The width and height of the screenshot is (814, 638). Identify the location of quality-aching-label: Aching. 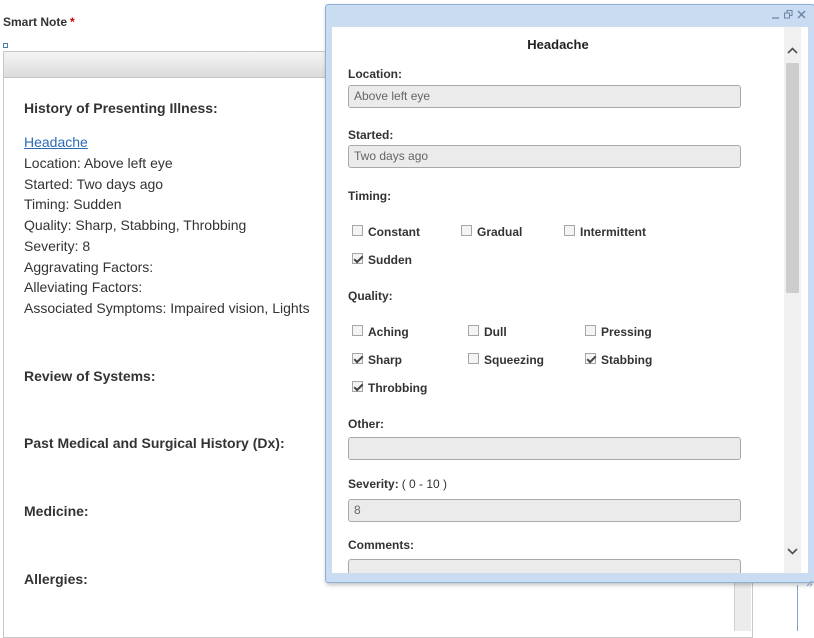
(388, 332).